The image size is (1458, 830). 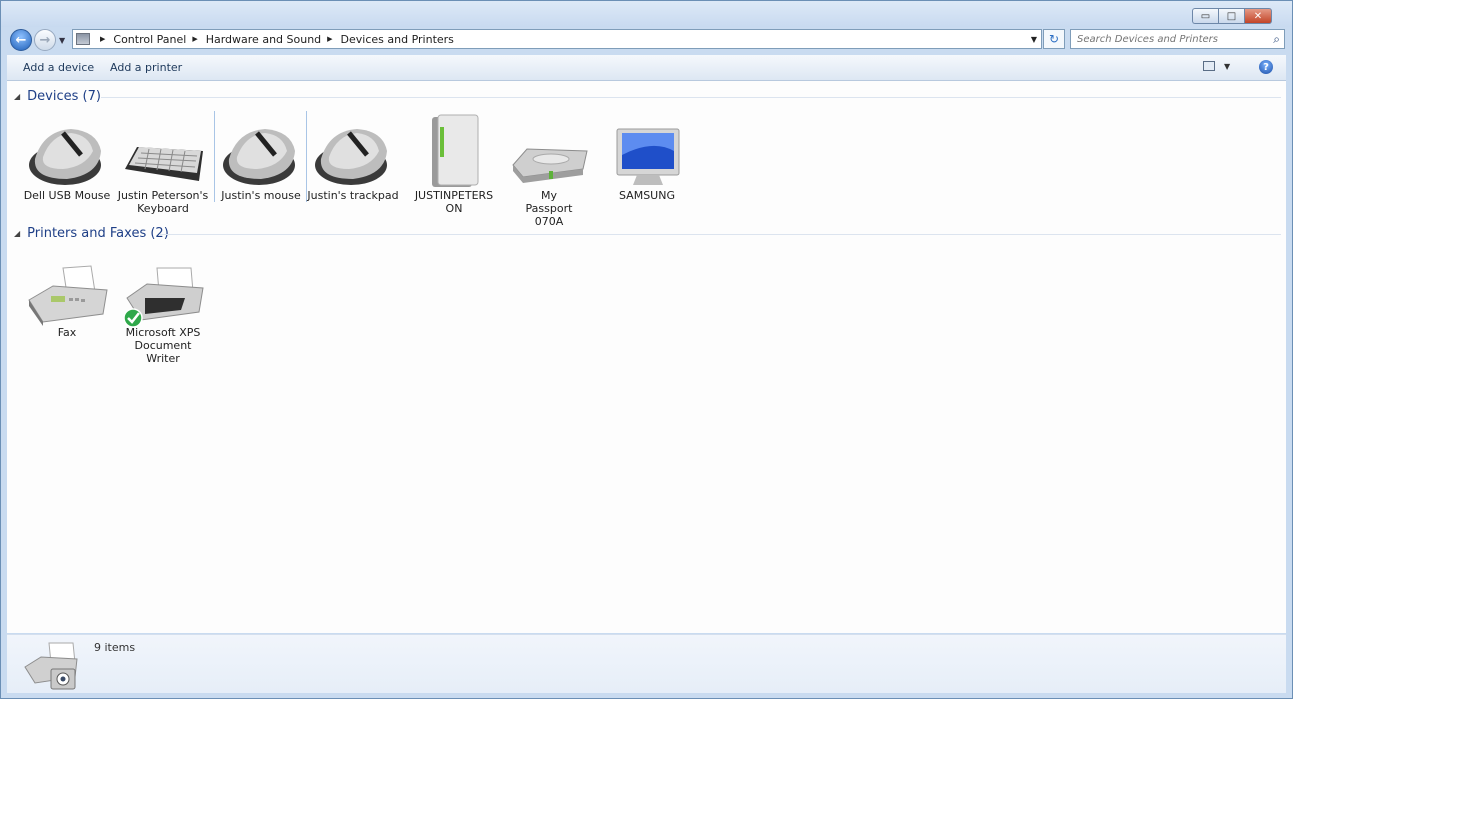 What do you see at coordinates (1054, 39) in the screenshot?
I see `refresh-button: ↻` at bounding box center [1054, 39].